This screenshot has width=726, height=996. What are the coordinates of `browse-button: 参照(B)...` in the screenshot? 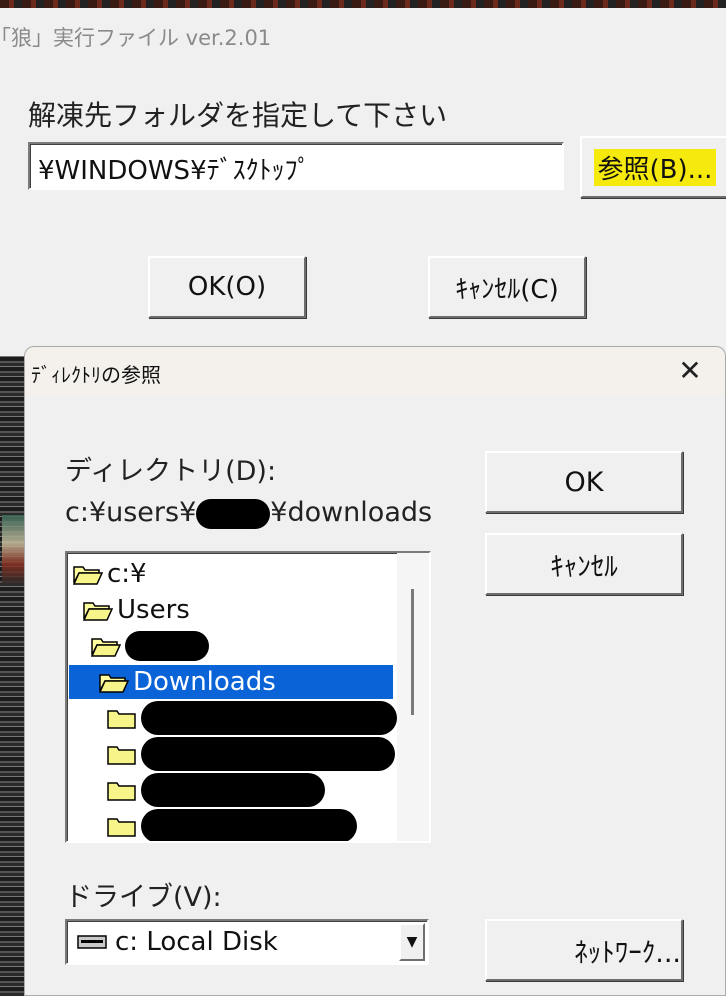 It's located at (653, 167).